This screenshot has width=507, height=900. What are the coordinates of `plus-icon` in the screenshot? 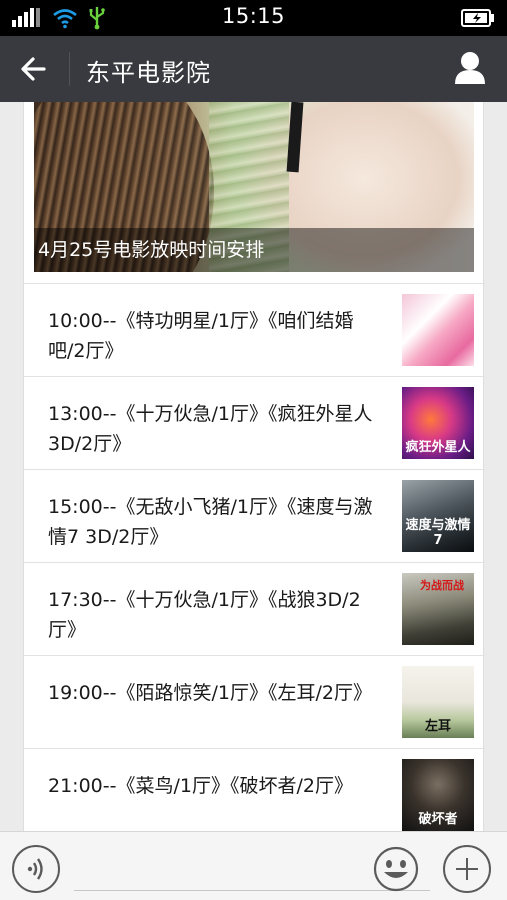 It's located at (467, 869).